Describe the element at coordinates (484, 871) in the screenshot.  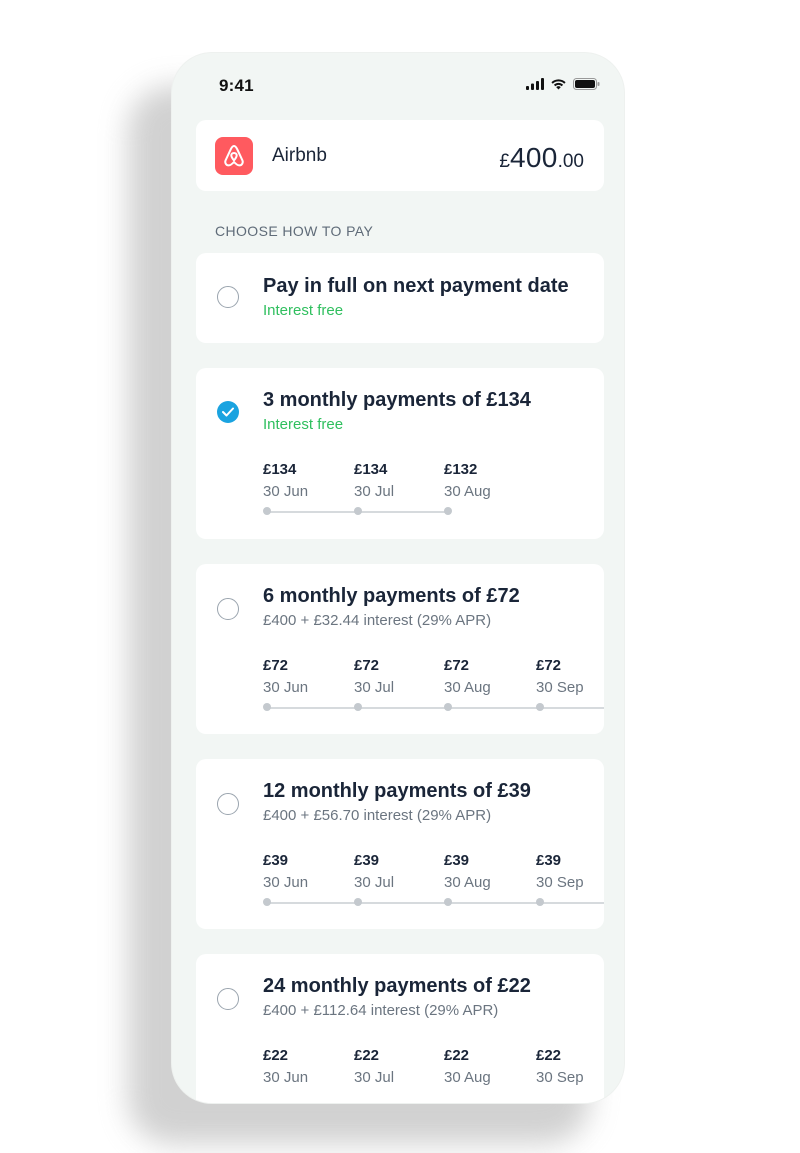
I see `installment: £39 30 Aug` at that location.